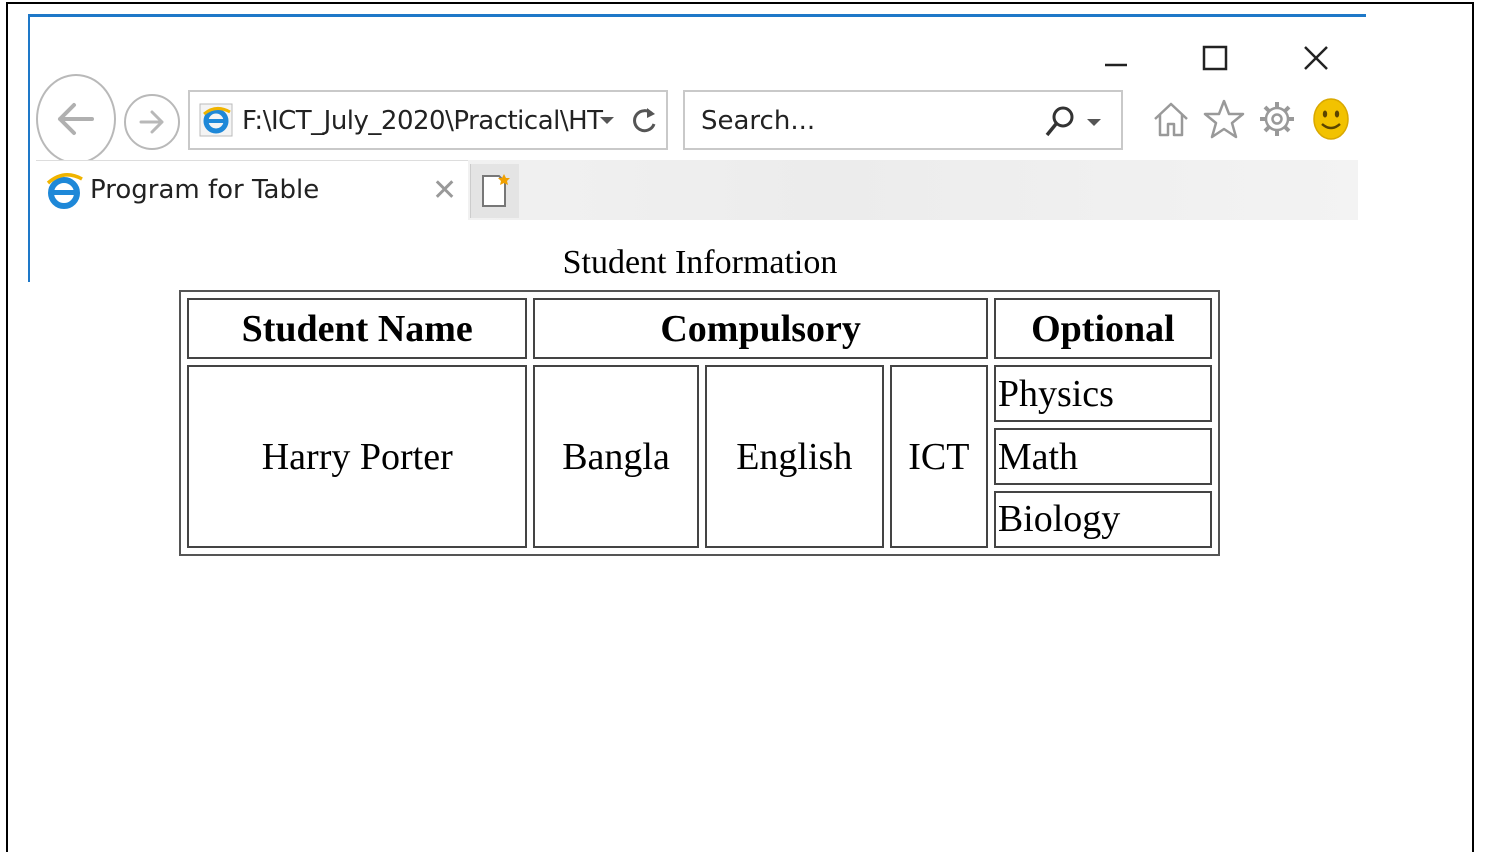 Image resolution: width=1486 pixels, height=852 pixels. I want to click on compulsory-subject-cell: ICT, so click(938, 456).